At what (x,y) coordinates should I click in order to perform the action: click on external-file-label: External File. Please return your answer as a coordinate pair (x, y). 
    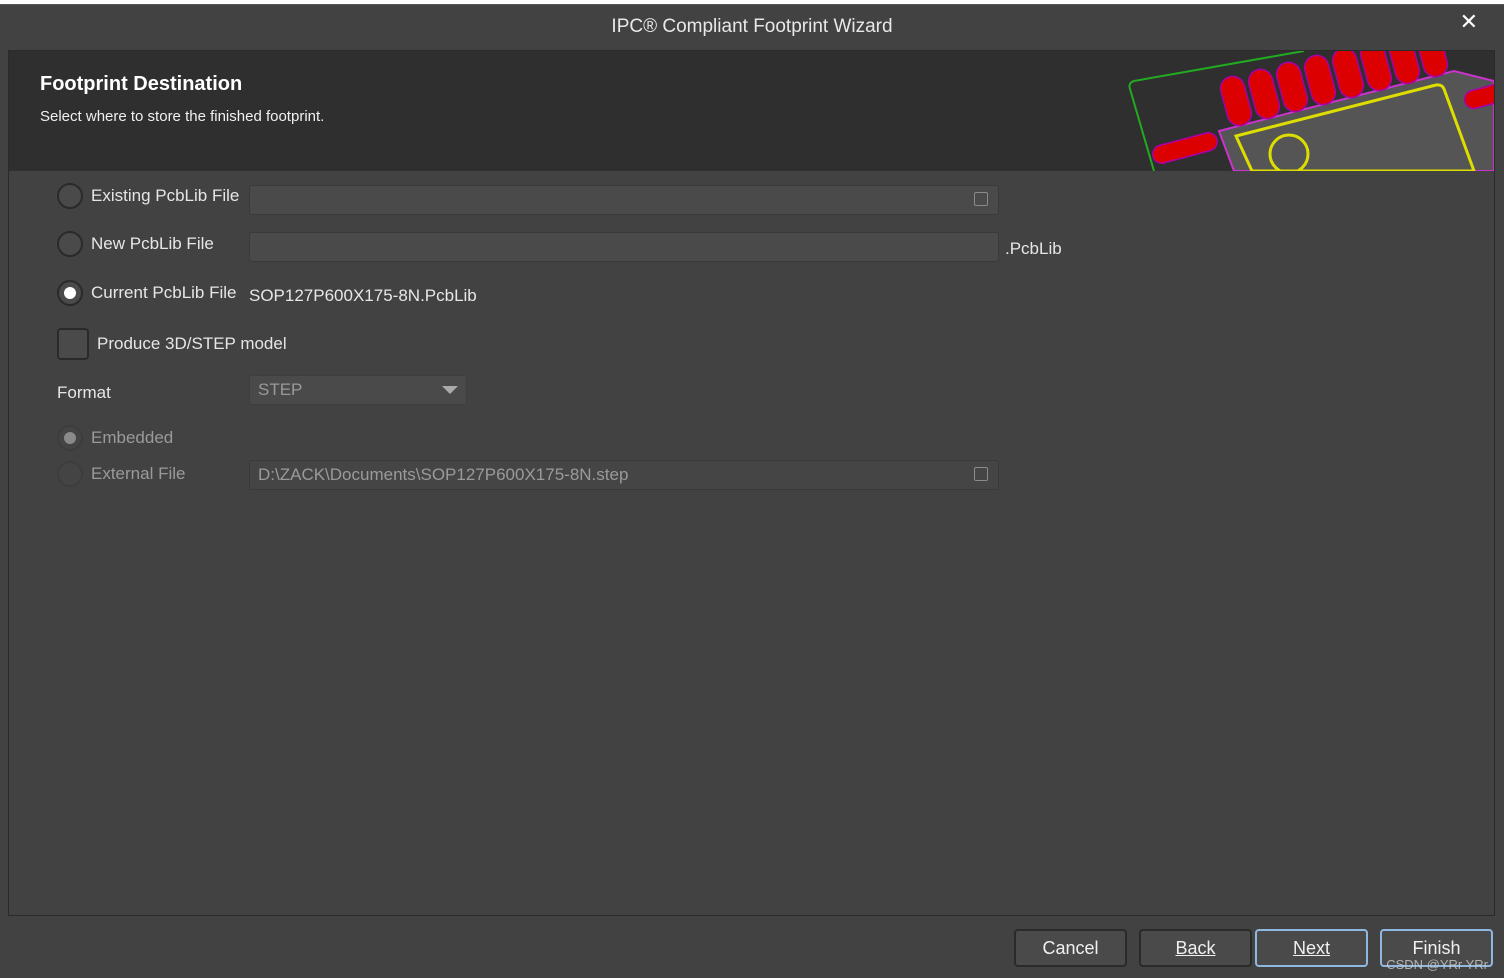
    Looking at the image, I should click on (138, 473).